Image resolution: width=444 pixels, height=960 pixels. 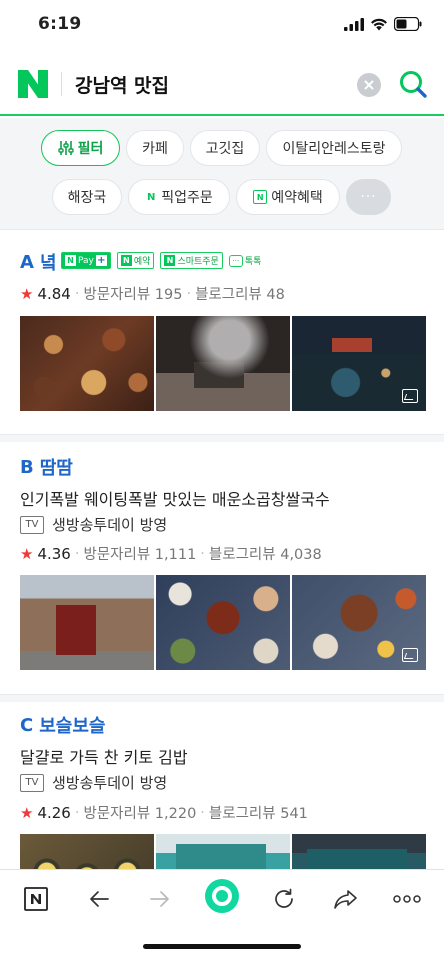 I want to click on talktalk-tag: ··· 톡톡, so click(x=244, y=260).